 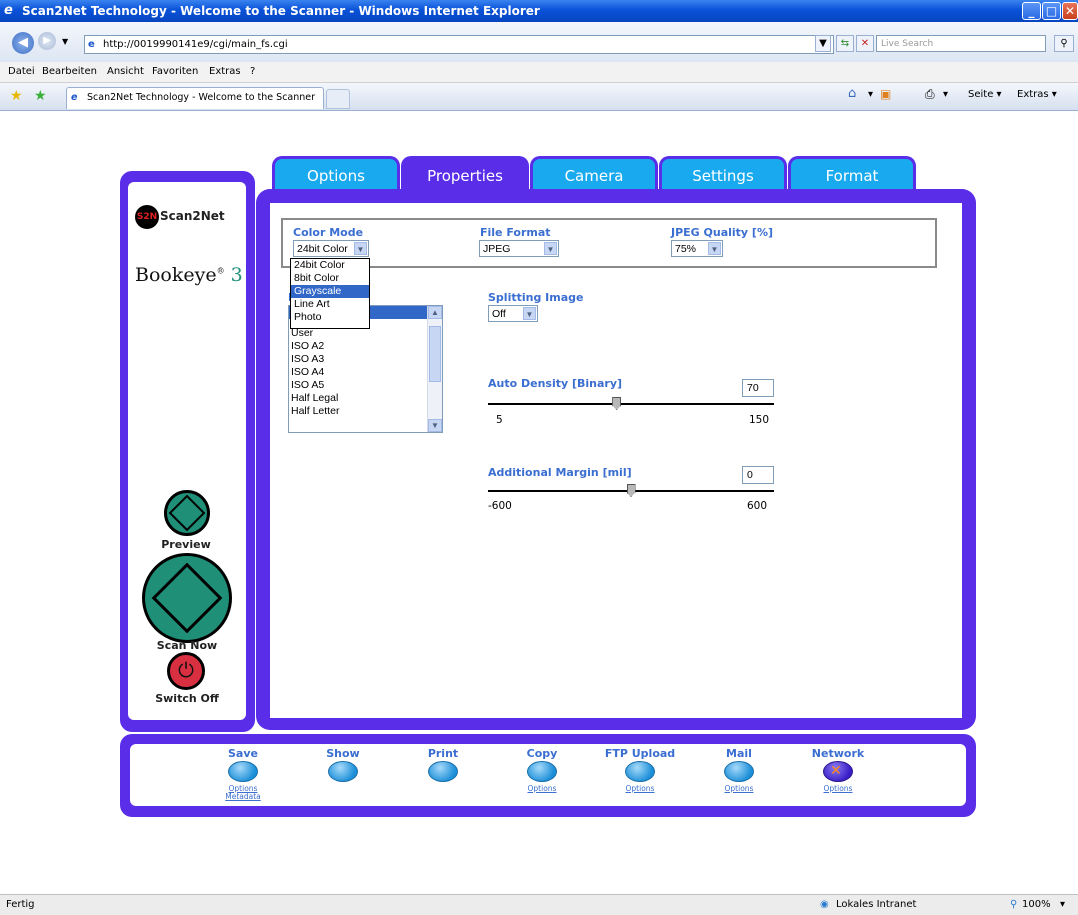 What do you see at coordinates (961, 43) in the screenshot?
I see `search-input: Live Search` at bounding box center [961, 43].